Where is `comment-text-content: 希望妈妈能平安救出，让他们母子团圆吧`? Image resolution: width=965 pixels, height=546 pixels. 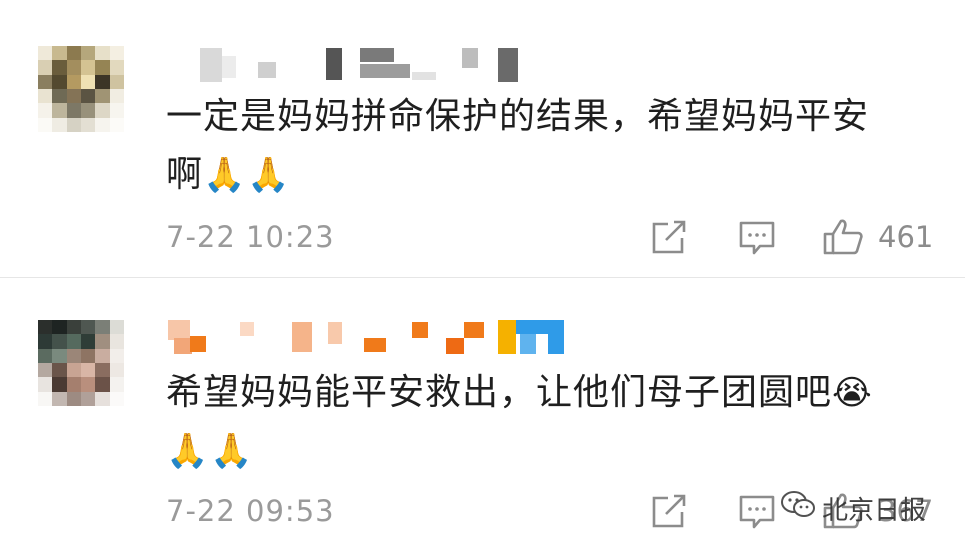 comment-text-content: 希望妈妈能平安救出，让他们母子团圆吧 is located at coordinates (499, 392).